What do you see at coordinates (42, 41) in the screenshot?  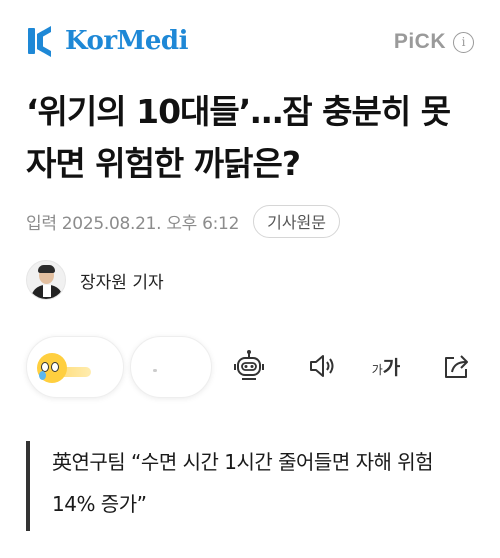 I see `kormedi-logo-icon` at bounding box center [42, 41].